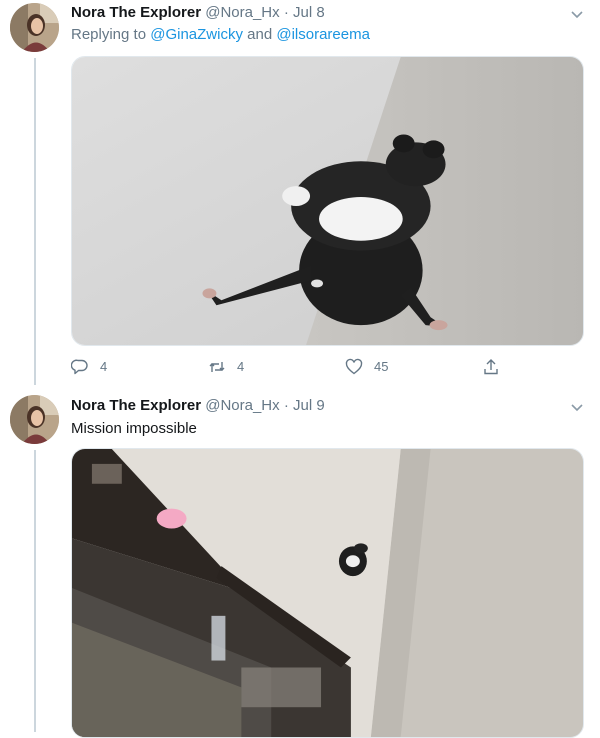 This screenshot has height=738, width=600. I want to click on tweet-text: Mission impossible, so click(134, 428).